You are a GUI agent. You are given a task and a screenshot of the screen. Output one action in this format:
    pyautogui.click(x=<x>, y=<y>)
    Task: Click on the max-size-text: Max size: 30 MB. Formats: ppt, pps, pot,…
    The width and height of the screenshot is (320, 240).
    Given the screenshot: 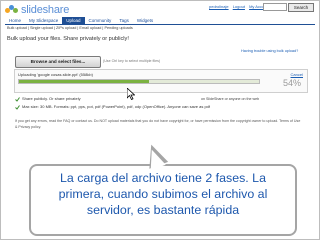 What is the action you would take?
    pyautogui.click(x=116, y=106)
    